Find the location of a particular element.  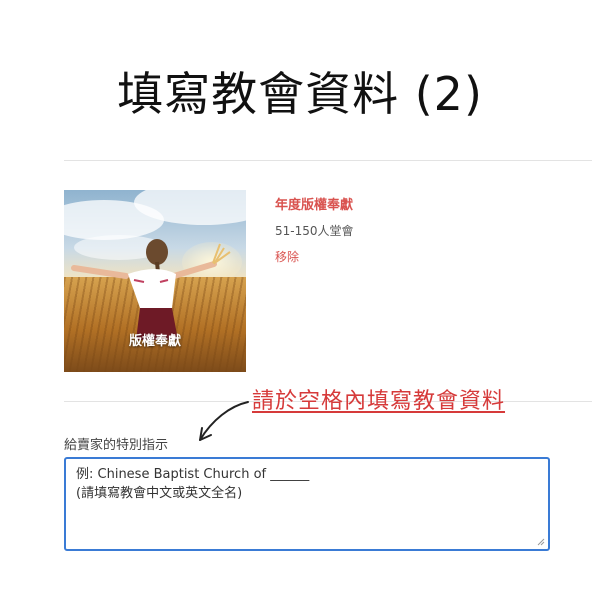

image-caption: 版權奉獻 is located at coordinates (154, 341).